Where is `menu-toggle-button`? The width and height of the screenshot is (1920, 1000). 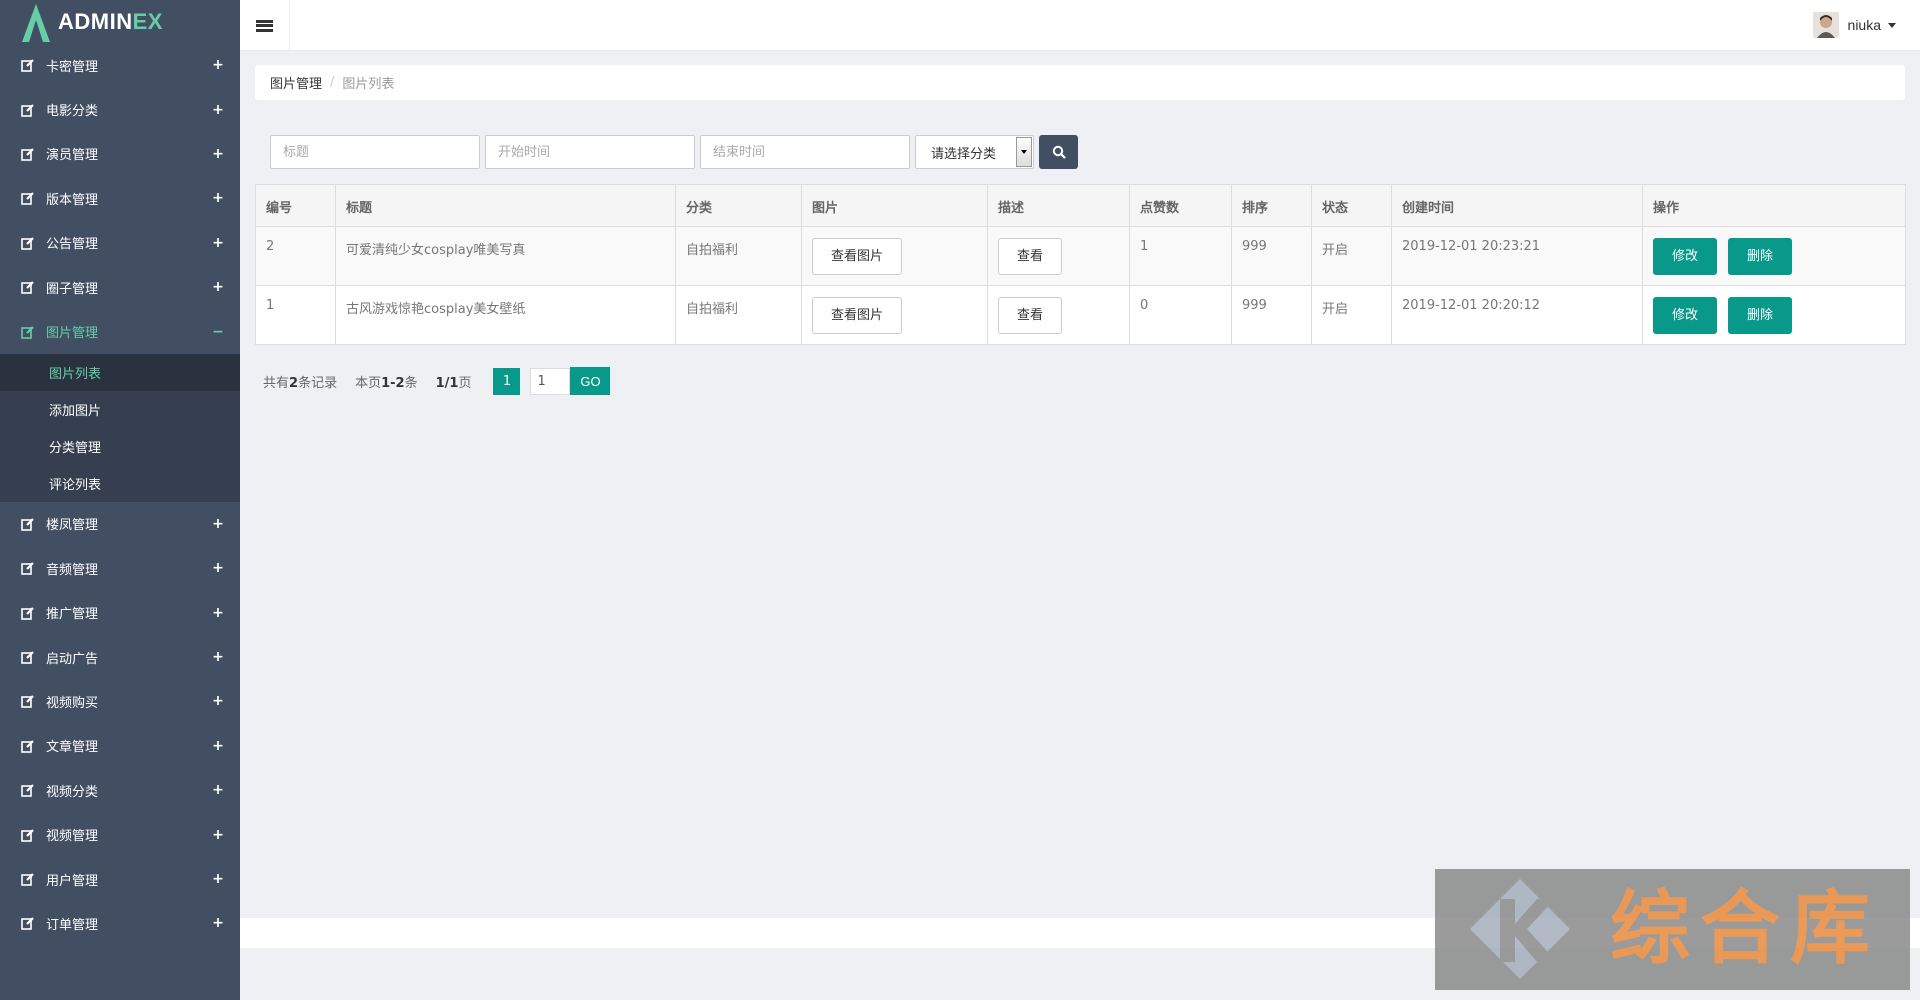 menu-toggle-button is located at coordinates (265, 25).